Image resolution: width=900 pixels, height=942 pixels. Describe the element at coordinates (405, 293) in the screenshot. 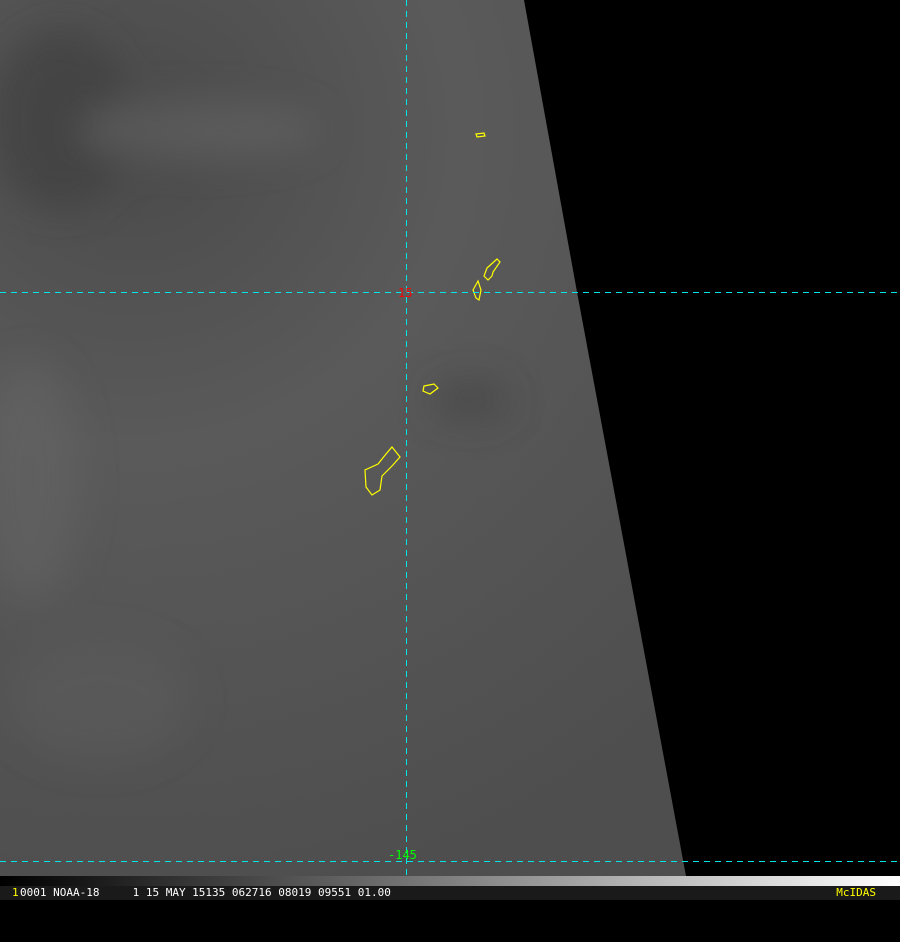

I see `latitude-label: 15` at that location.